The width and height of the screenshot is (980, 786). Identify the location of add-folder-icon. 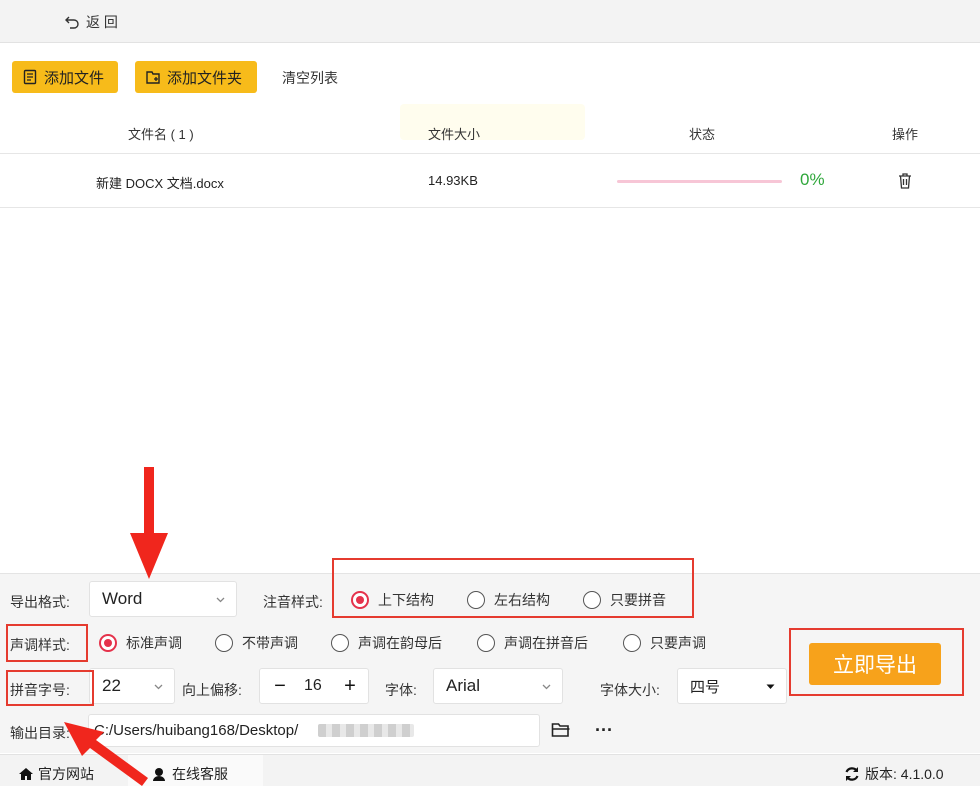
(153, 77).